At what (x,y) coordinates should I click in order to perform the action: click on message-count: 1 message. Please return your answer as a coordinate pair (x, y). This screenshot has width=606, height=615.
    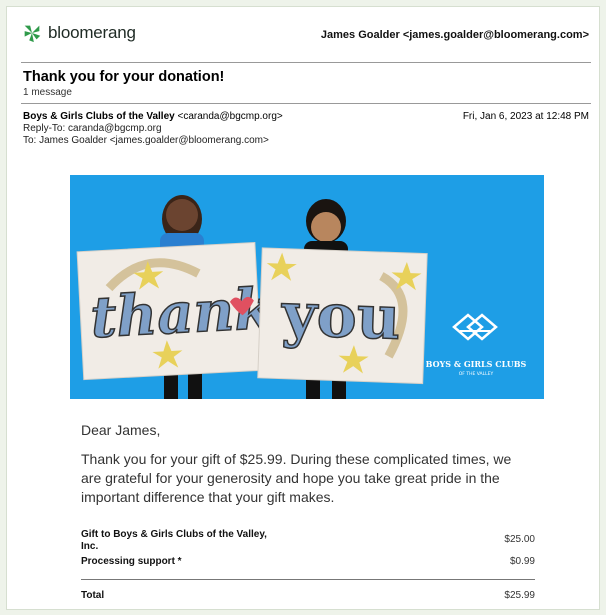
    Looking at the image, I should click on (47, 92).